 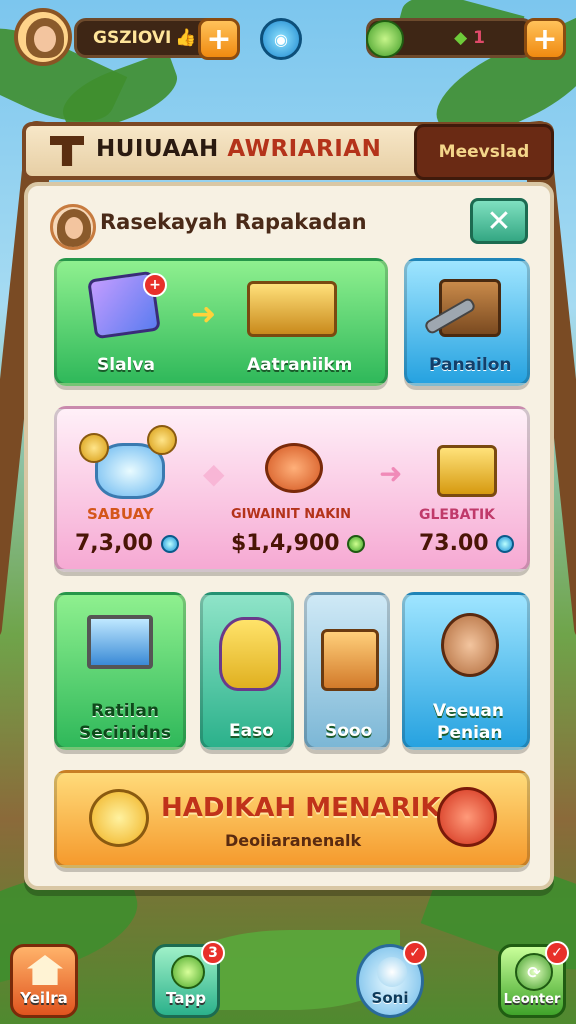 What do you see at coordinates (43, 37) in the screenshot?
I see `player-avatar` at bounding box center [43, 37].